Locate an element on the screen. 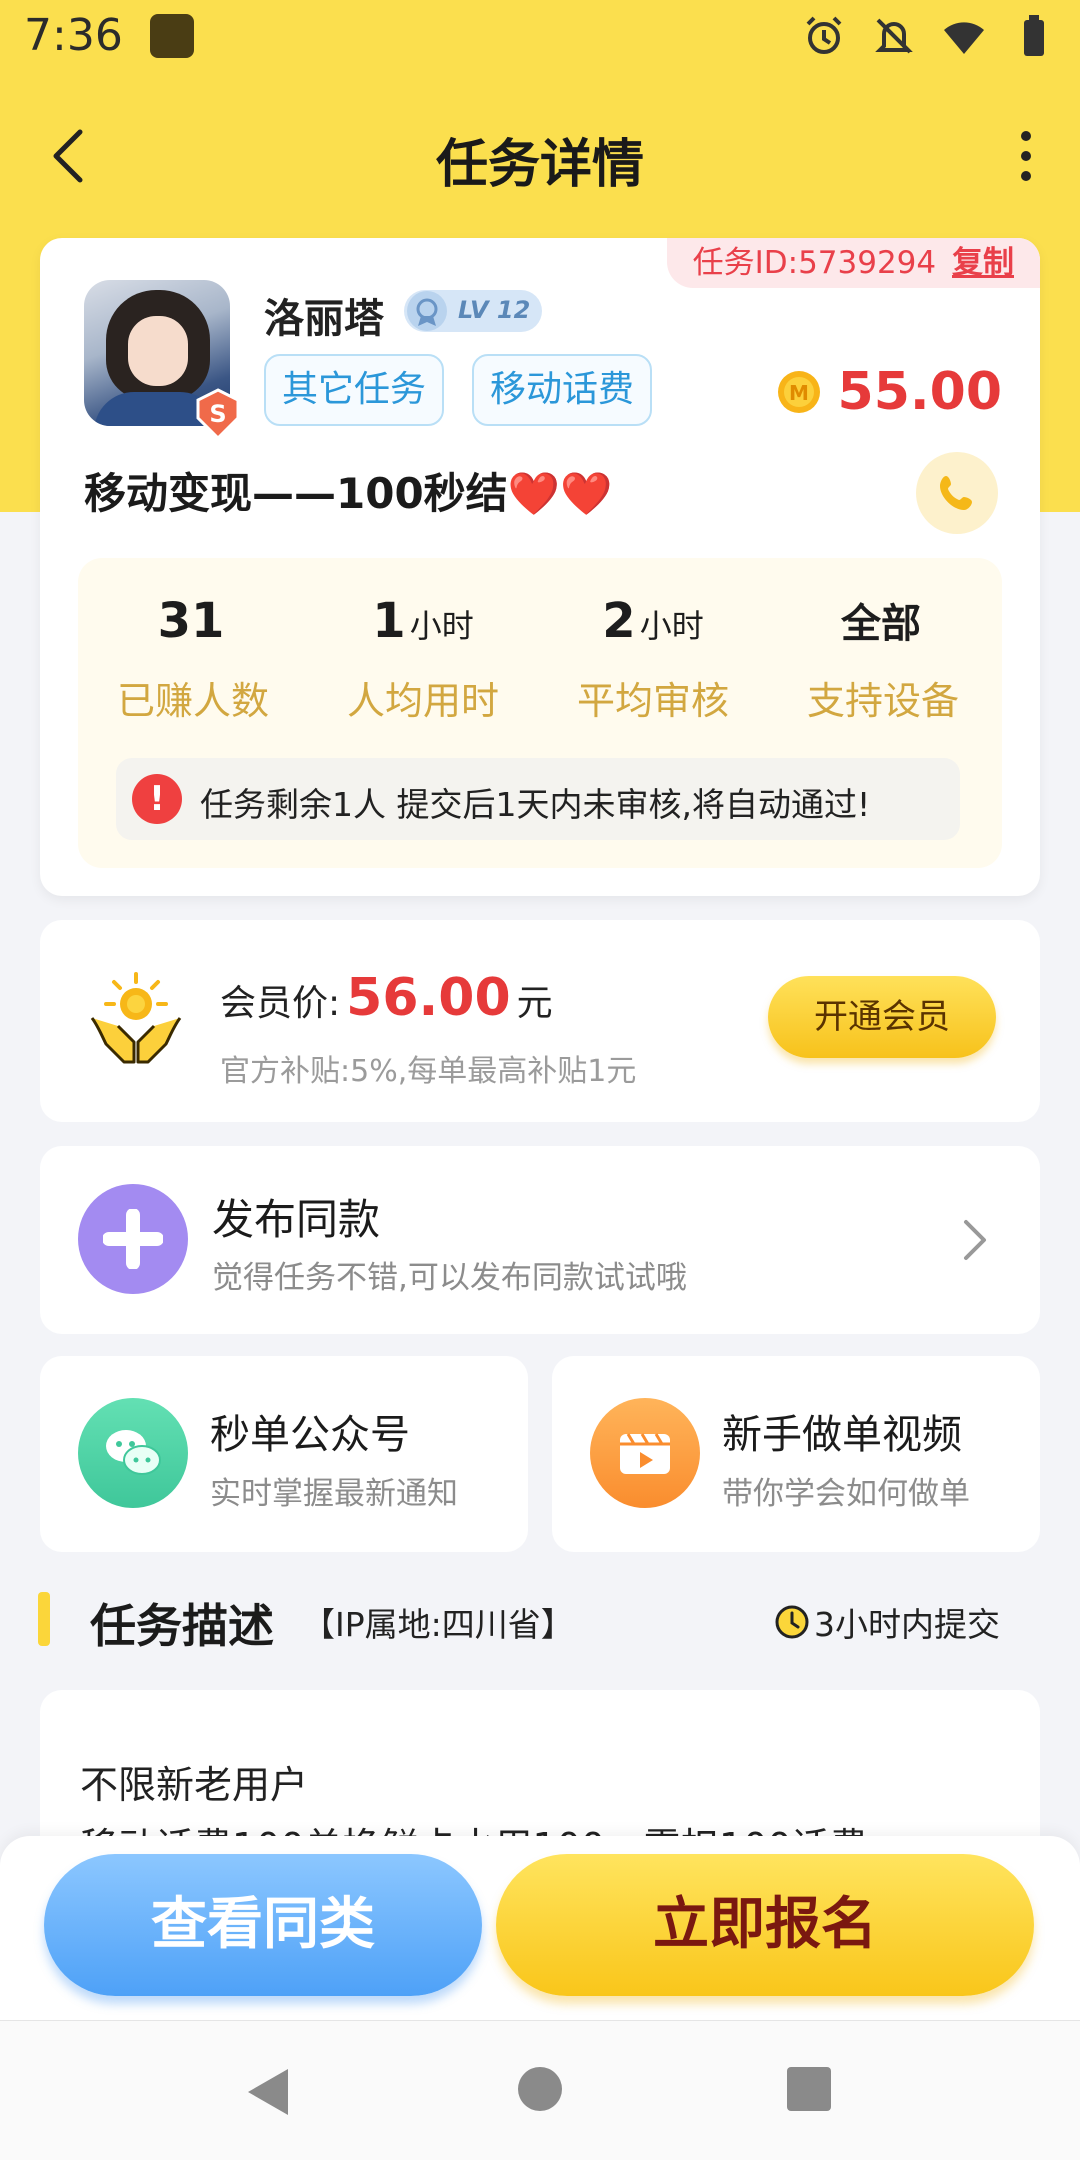 This screenshot has height=2160, width=1080. publish-title: 发布同款 is located at coordinates (296, 1219).